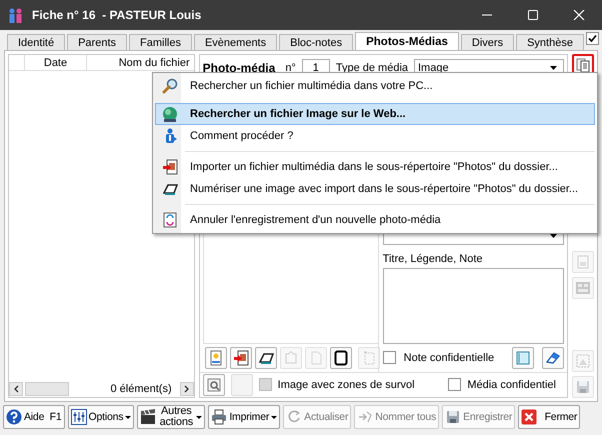  I want to click on tab: Synthèse, so click(550, 42).